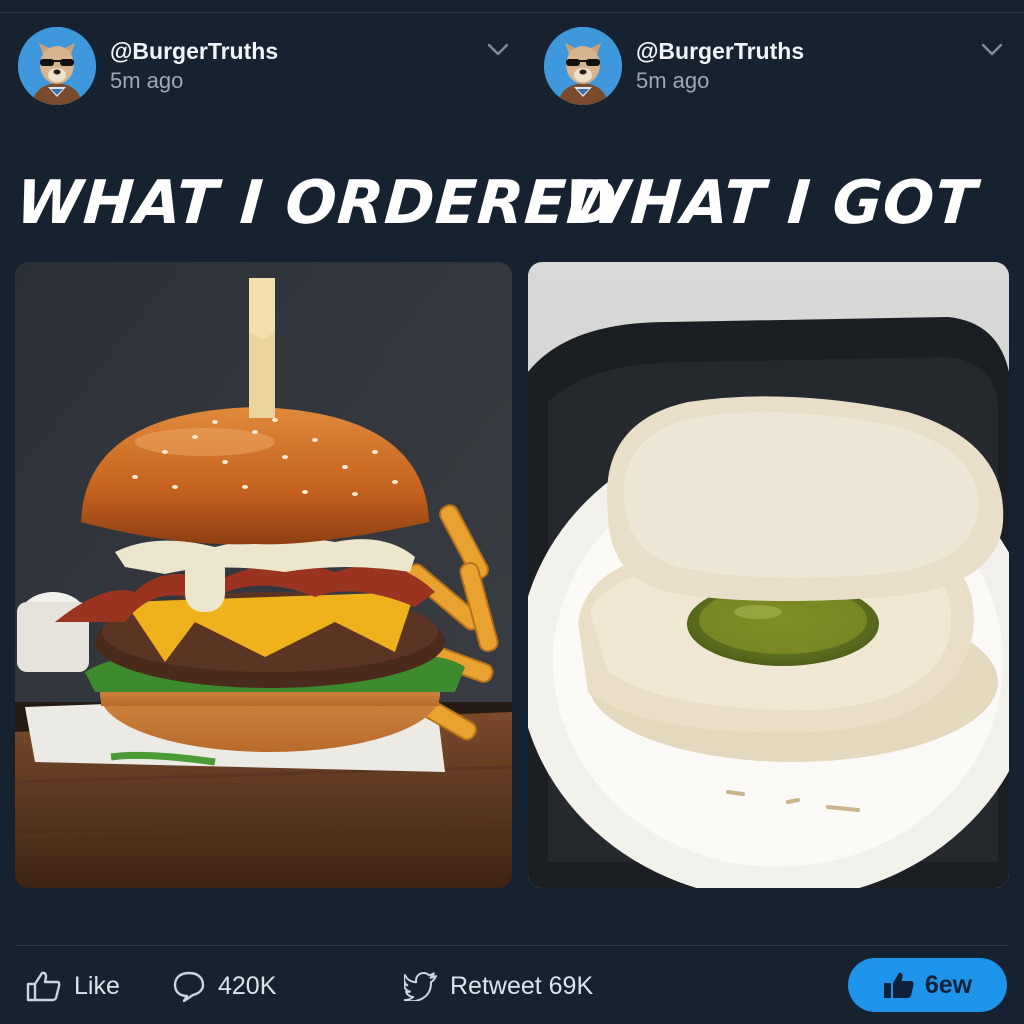  Describe the element at coordinates (420, 986) in the screenshot. I see `bird-icon` at that location.